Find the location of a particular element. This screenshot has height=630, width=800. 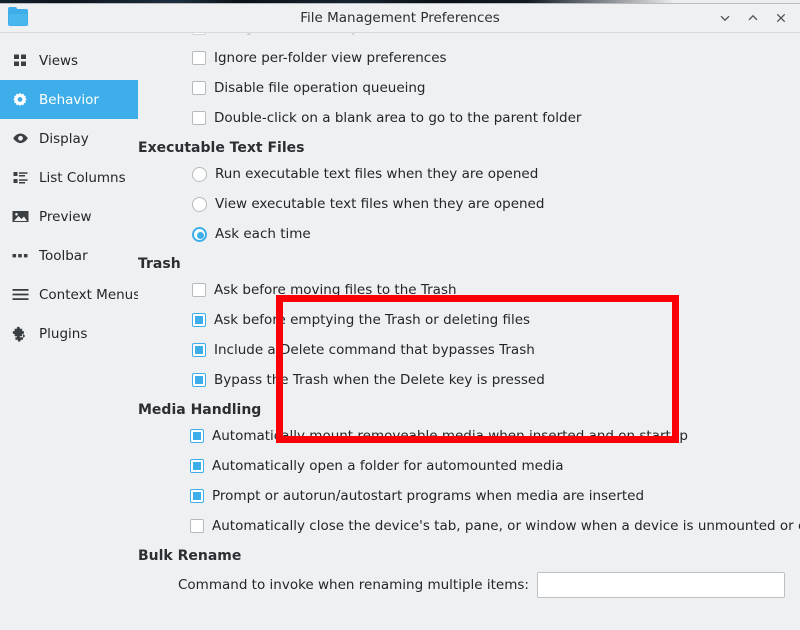

section-title-executable-text-files: Executable Text Files is located at coordinates (221, 148).